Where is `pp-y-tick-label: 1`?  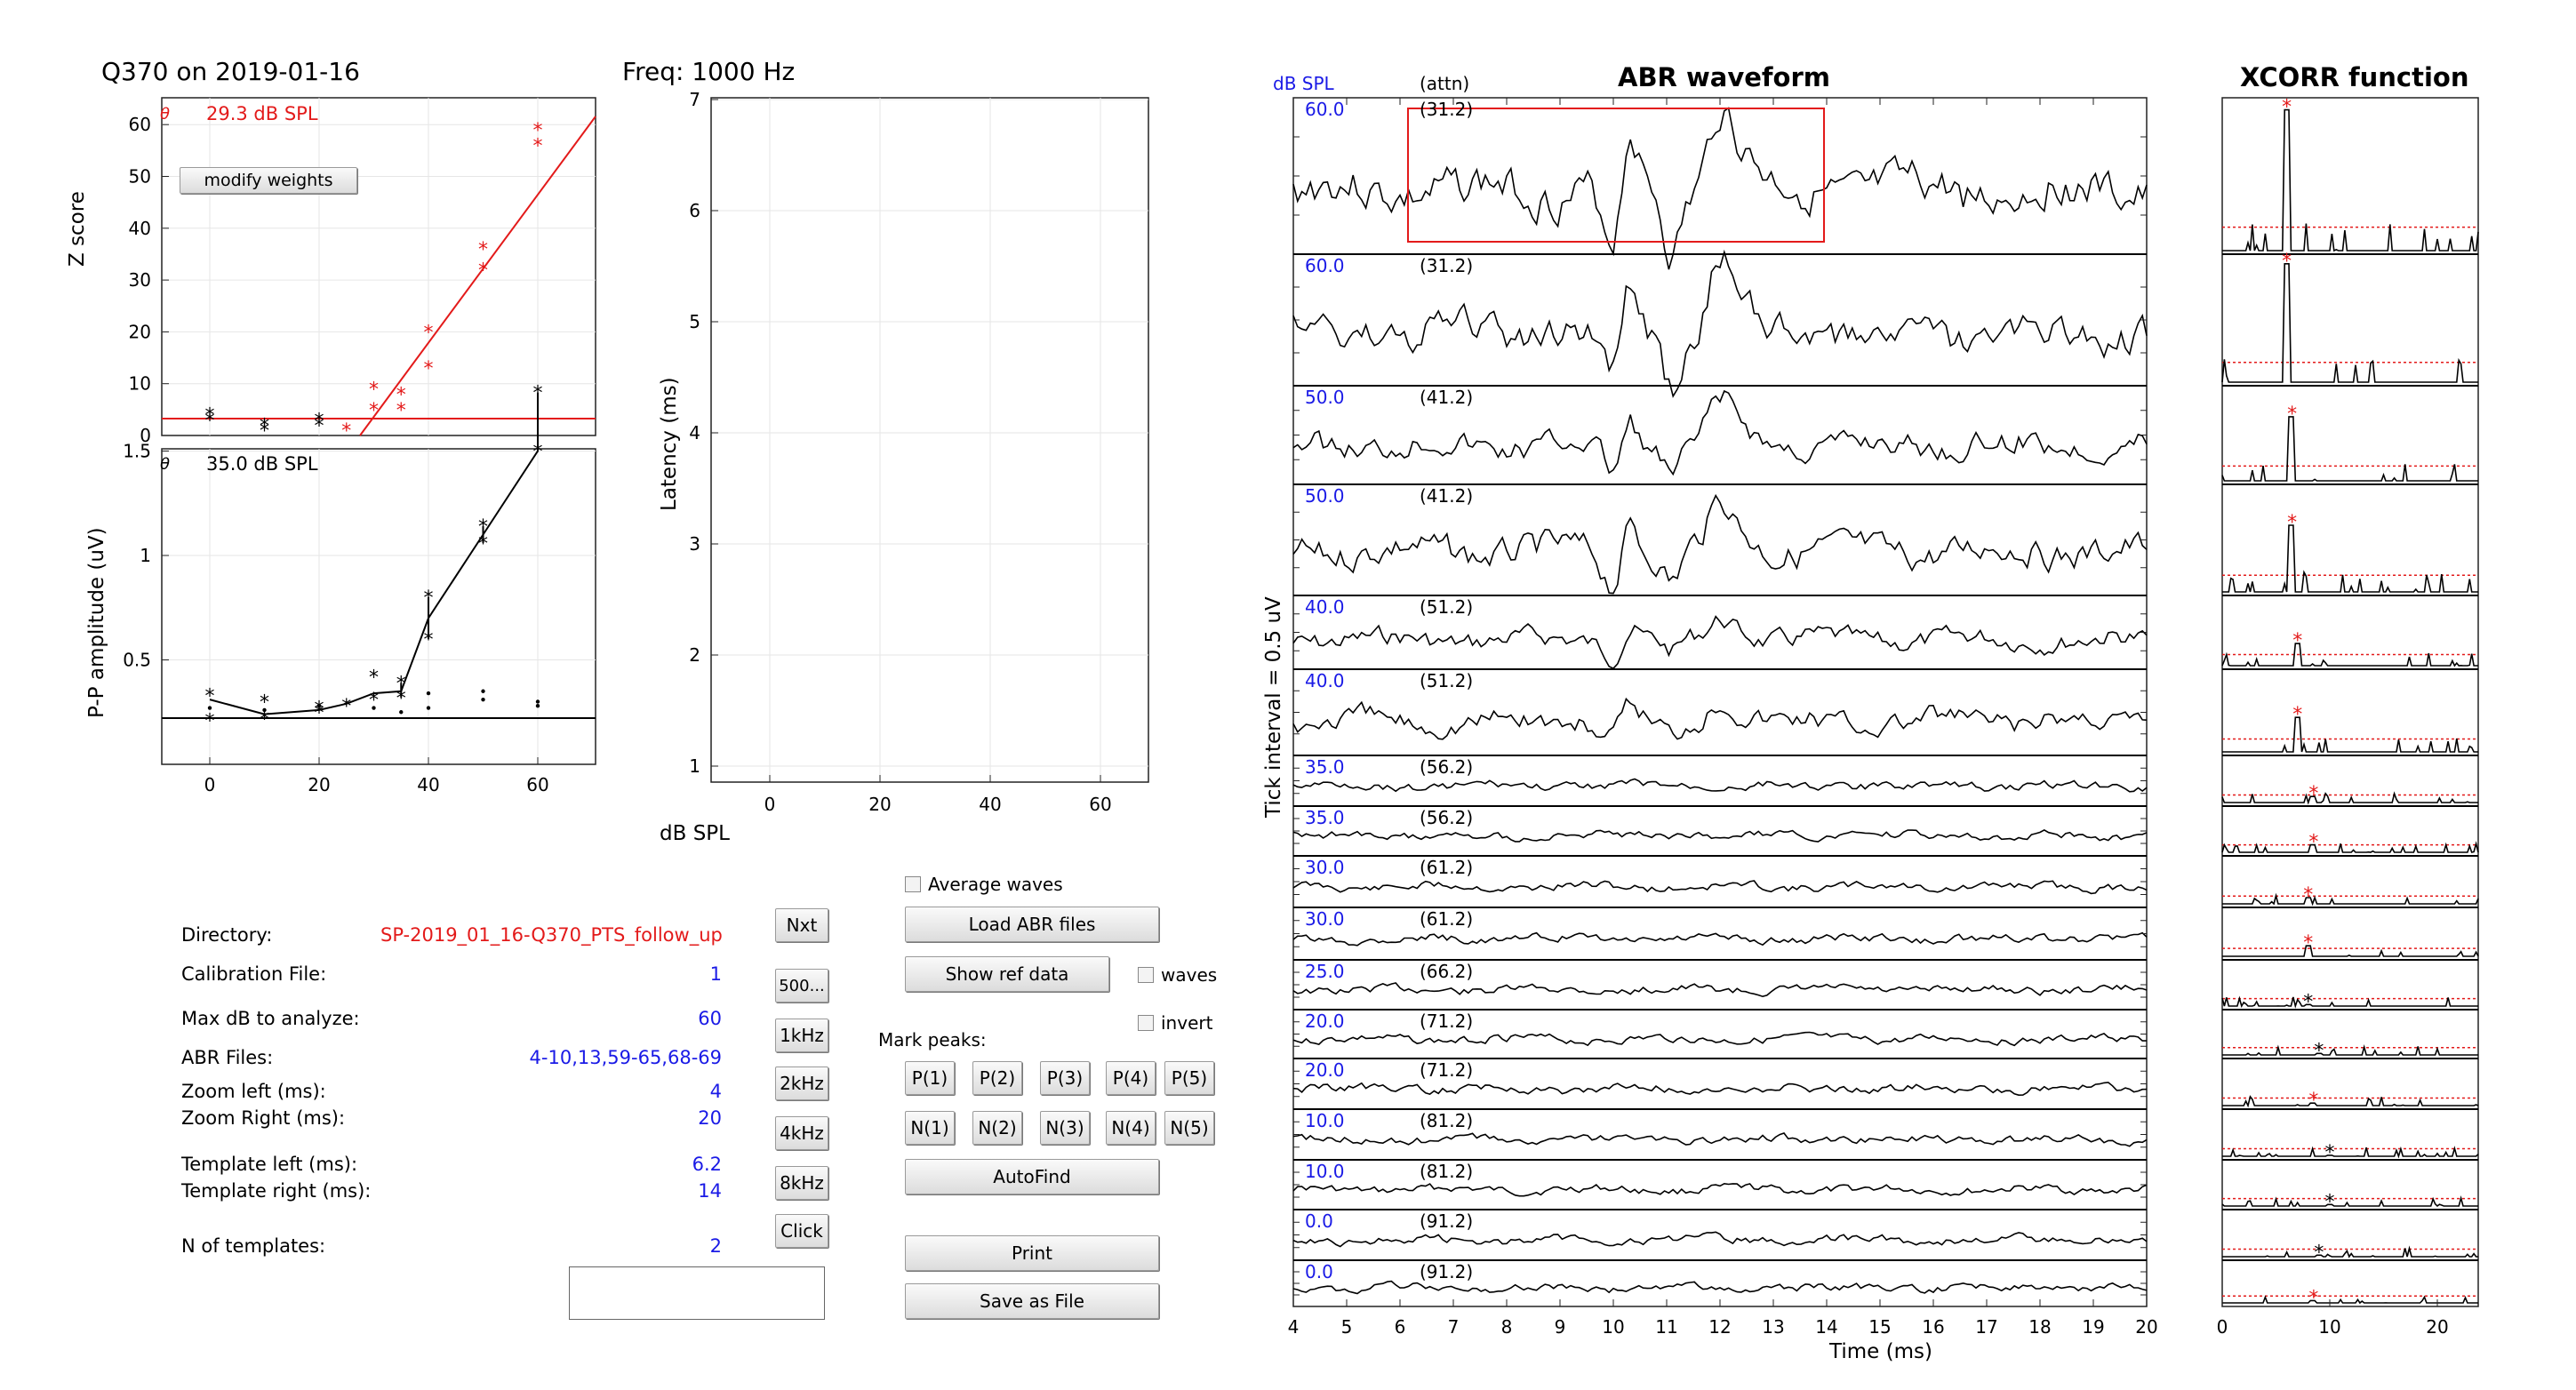 pp-y-tick-label: 1 is located at coordinates (145, 555).